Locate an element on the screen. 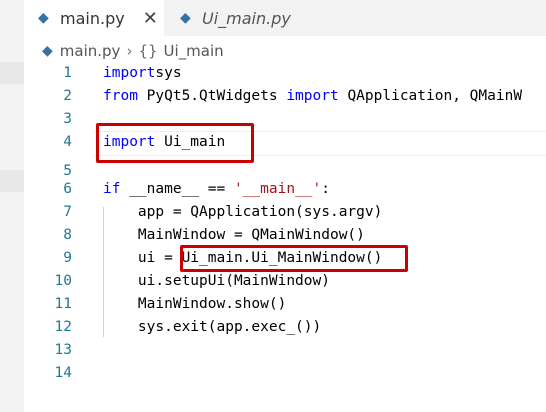 This screenshot has height=412, width=546. code-text: ui.setupUi(MainWindow) is located at coordinates (216, 281).